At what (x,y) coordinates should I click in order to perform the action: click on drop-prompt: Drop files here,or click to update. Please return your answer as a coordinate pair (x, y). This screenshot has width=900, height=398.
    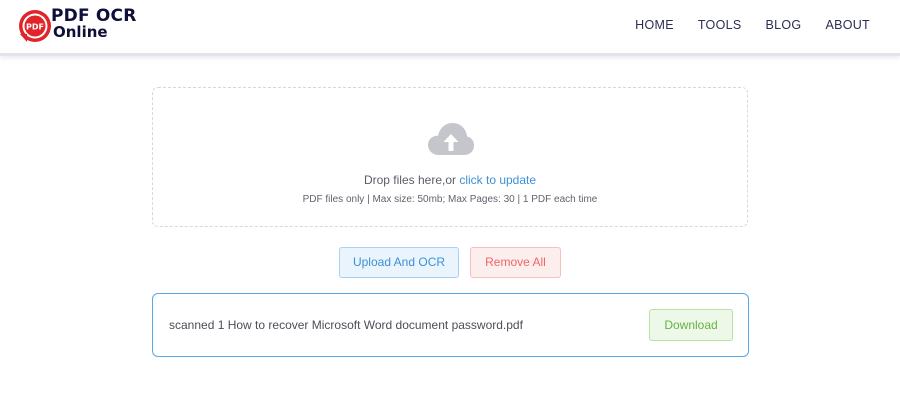
    Looking at the image, I should click on (450, 180).